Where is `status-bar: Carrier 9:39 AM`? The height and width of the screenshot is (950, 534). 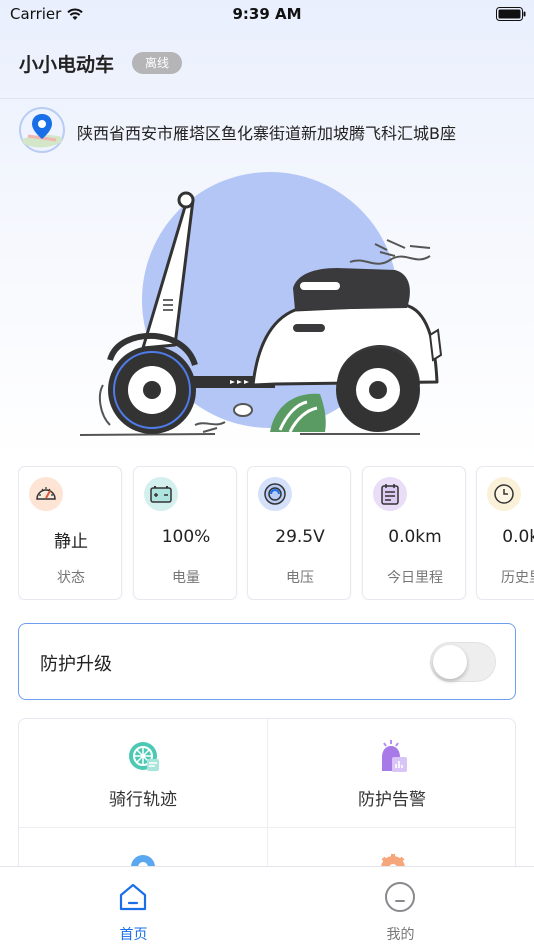 status-bar: Carrier 9:39 AM is located at coordinates (267, 15).